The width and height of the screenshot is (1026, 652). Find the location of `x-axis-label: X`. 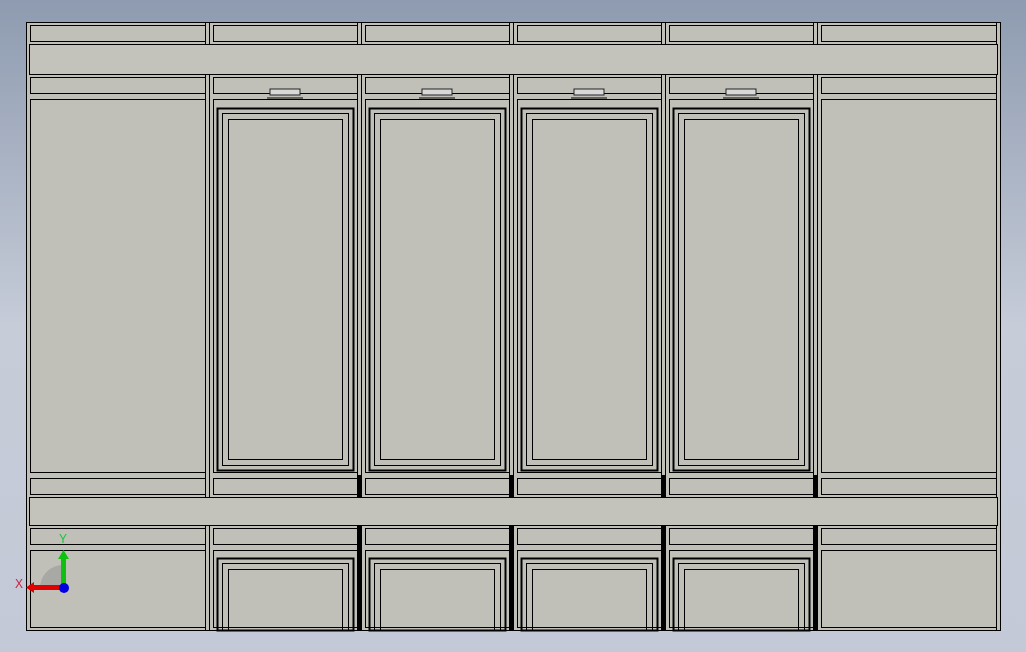

x-axis-label: X is located at coordinates (19, 584).